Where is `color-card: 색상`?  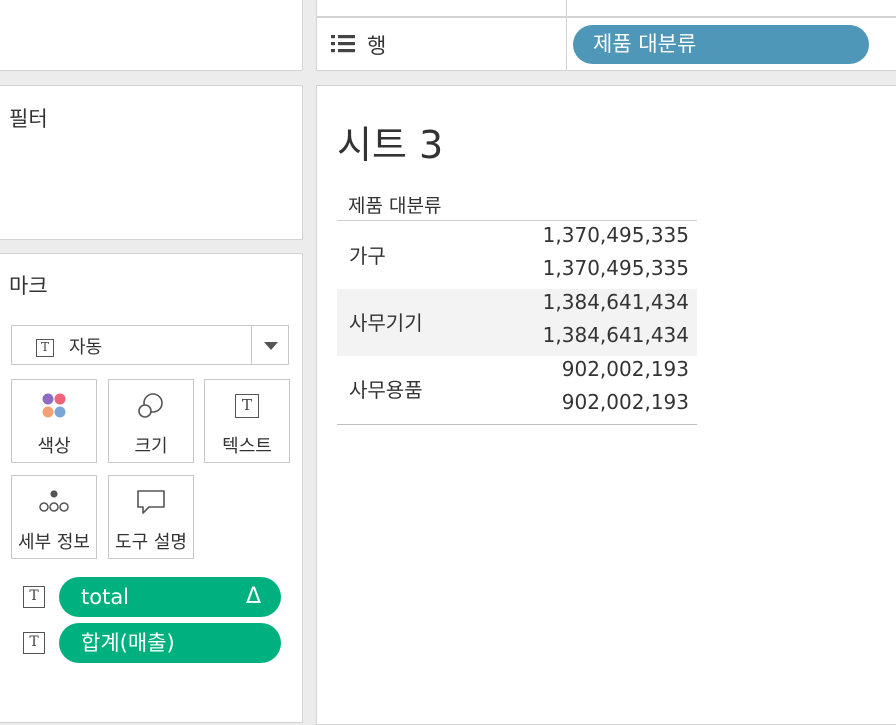
color-card: 색상 is located at coordinates (54, 421).